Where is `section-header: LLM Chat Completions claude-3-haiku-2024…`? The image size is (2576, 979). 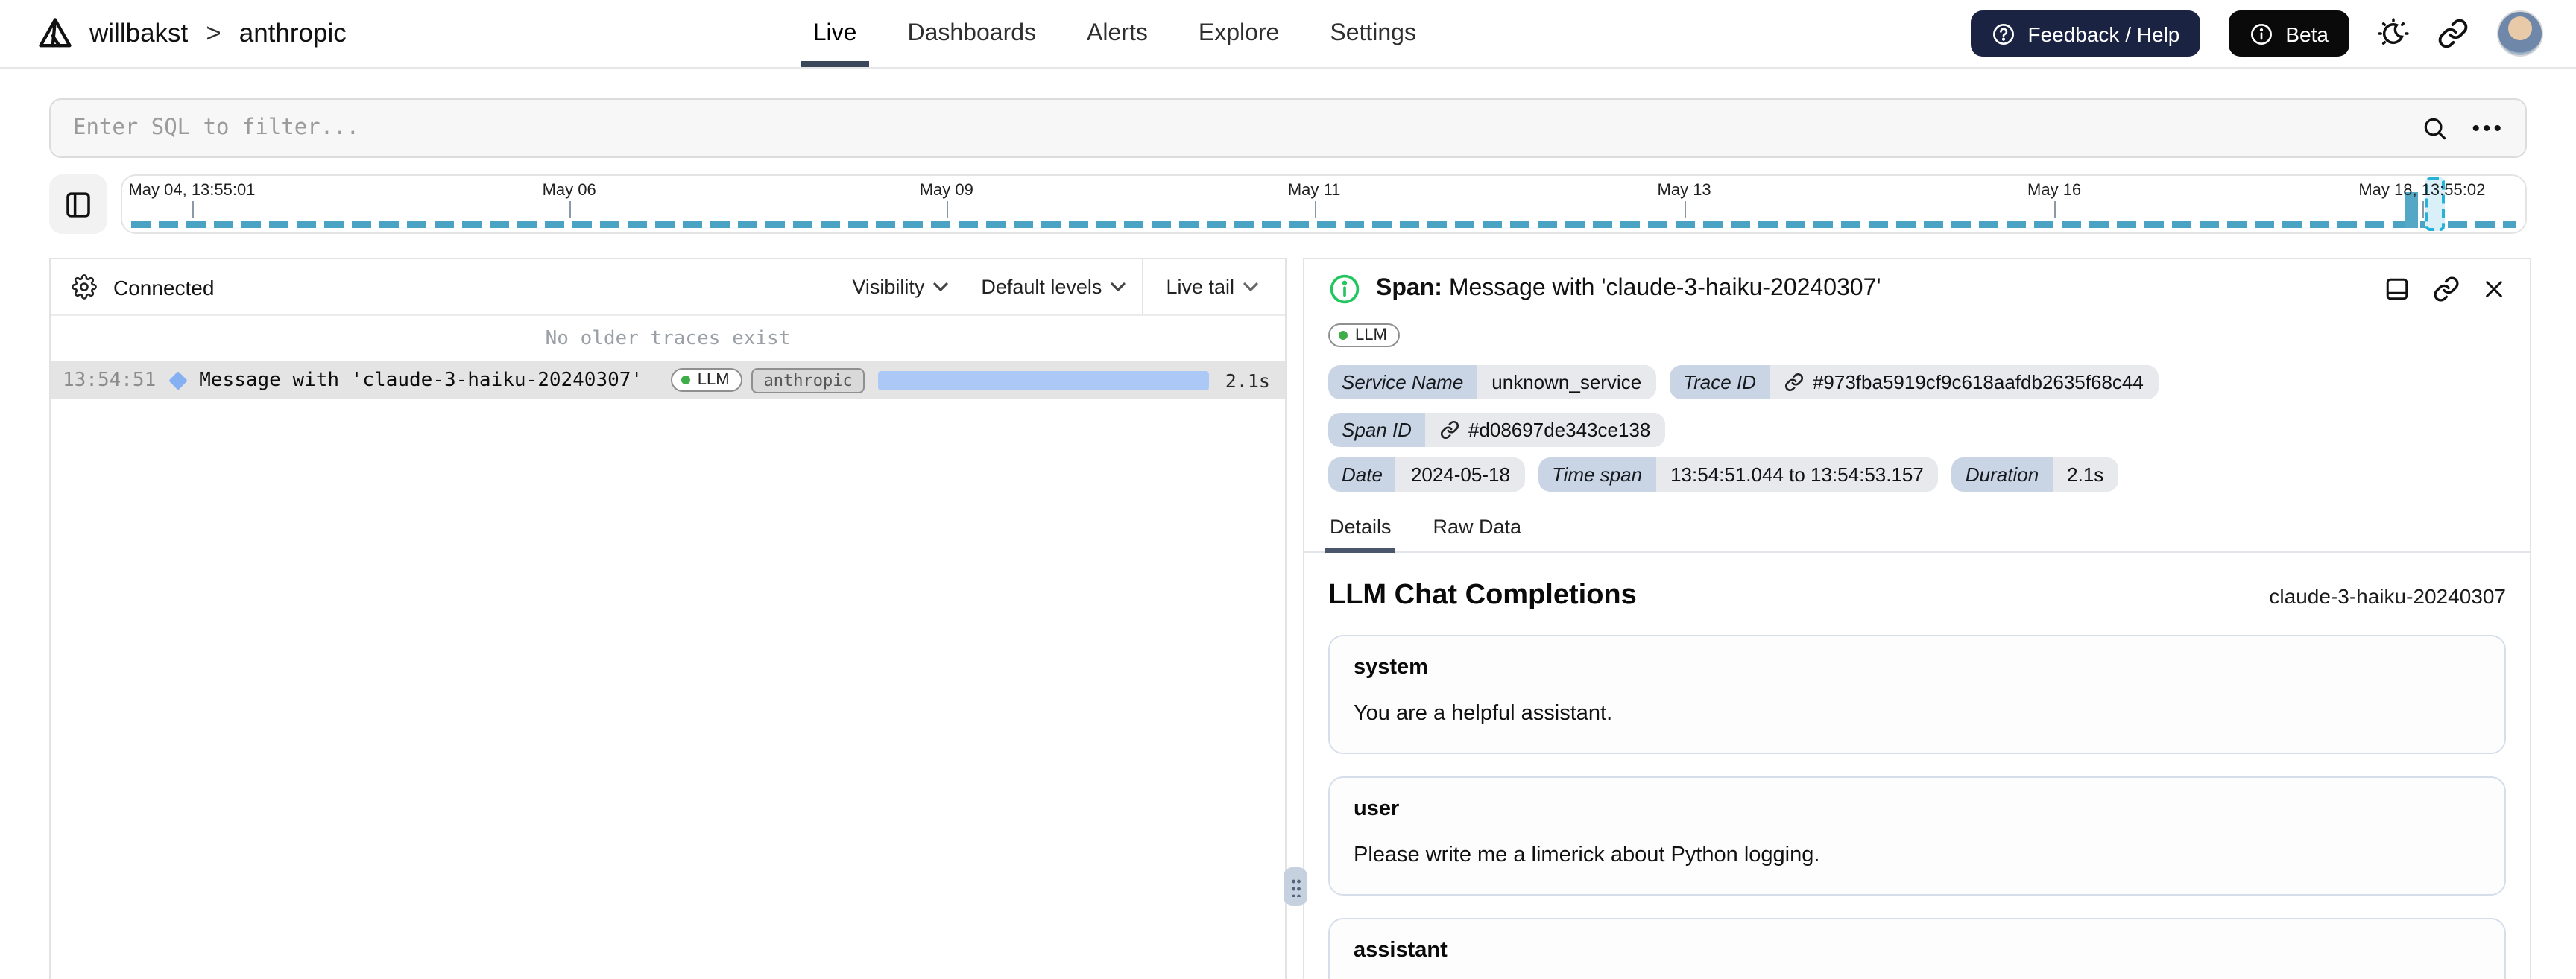
section-header: LLM Chat Completions claude-3-haiku-2024… is located at coordinates (1917, 596).